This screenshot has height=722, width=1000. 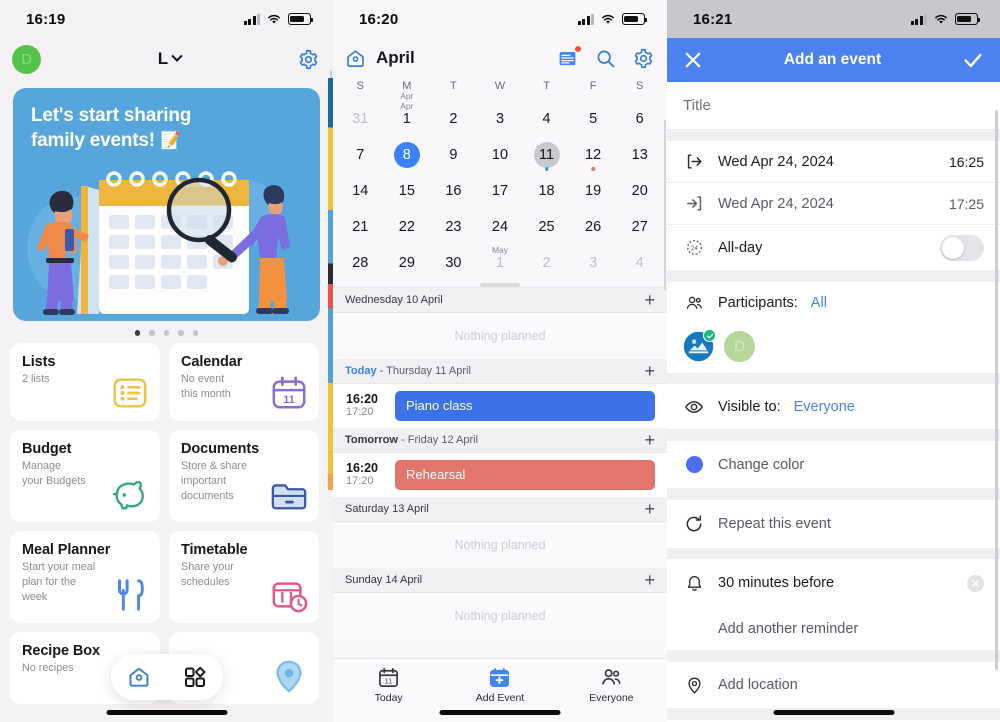 I want to click on repeat-row: Repeat this event, so click(x=833, y=524).